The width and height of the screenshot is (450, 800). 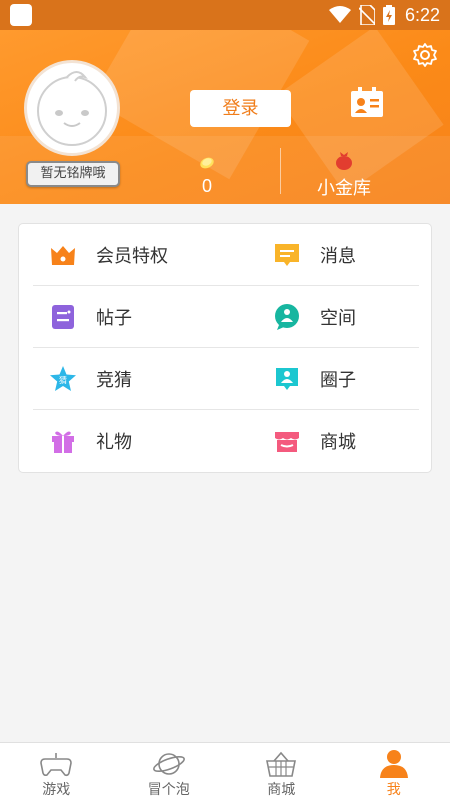 I want to click on nav-tab-games: 游戏, so click(x=56, y=771).